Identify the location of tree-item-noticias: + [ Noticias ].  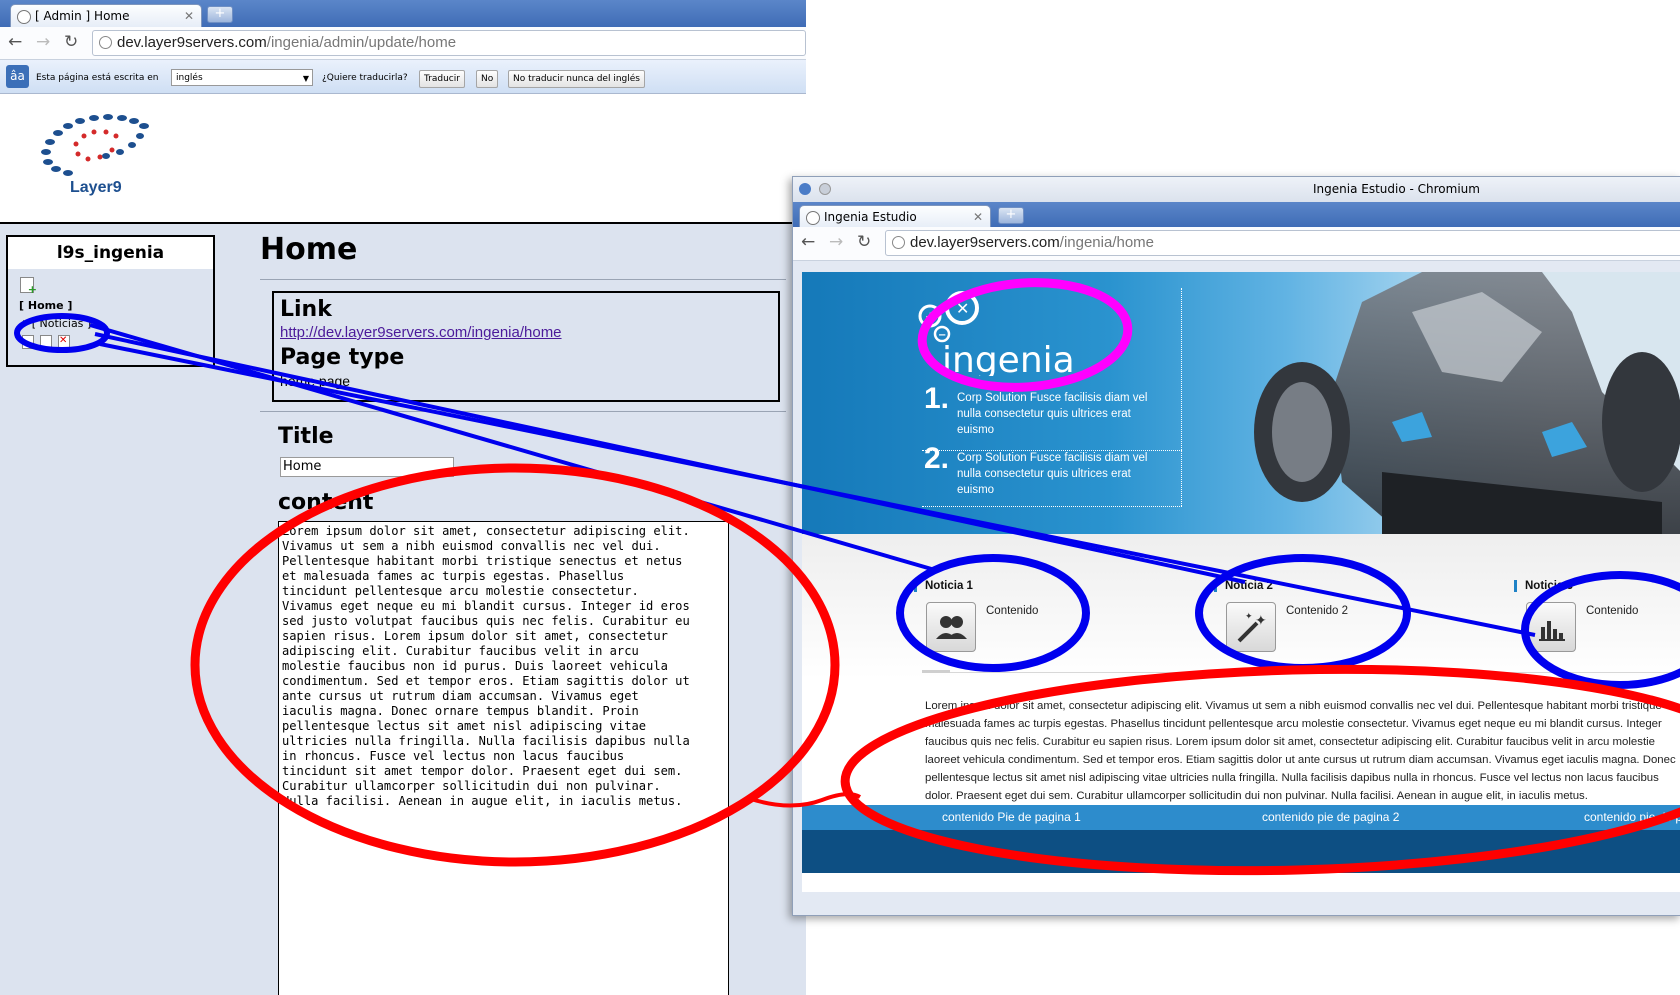
(55, 323).